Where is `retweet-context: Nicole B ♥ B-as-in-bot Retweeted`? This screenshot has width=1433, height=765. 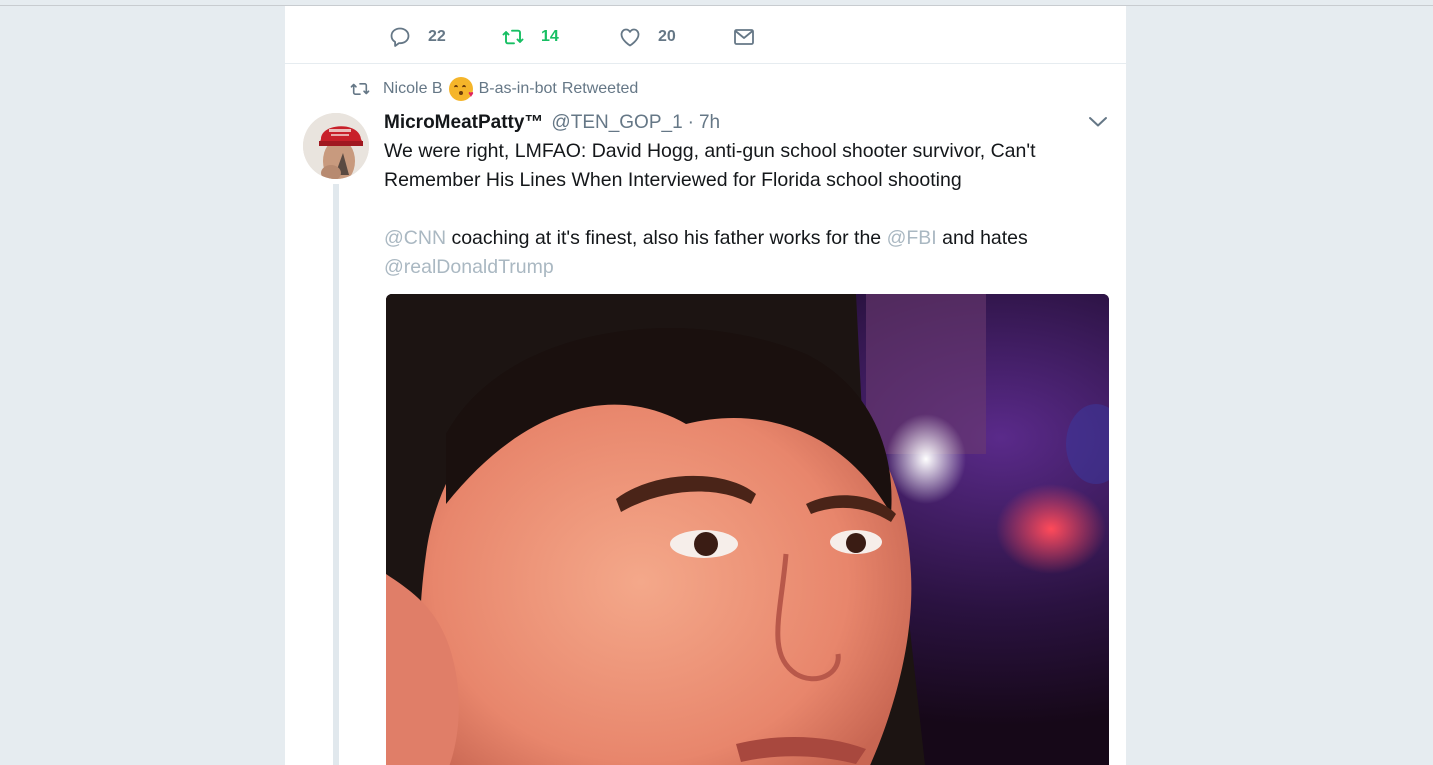 retweet-context: Nicole B ♥ B-as-in-bot Retweeted is located at coordinates (494, 89).